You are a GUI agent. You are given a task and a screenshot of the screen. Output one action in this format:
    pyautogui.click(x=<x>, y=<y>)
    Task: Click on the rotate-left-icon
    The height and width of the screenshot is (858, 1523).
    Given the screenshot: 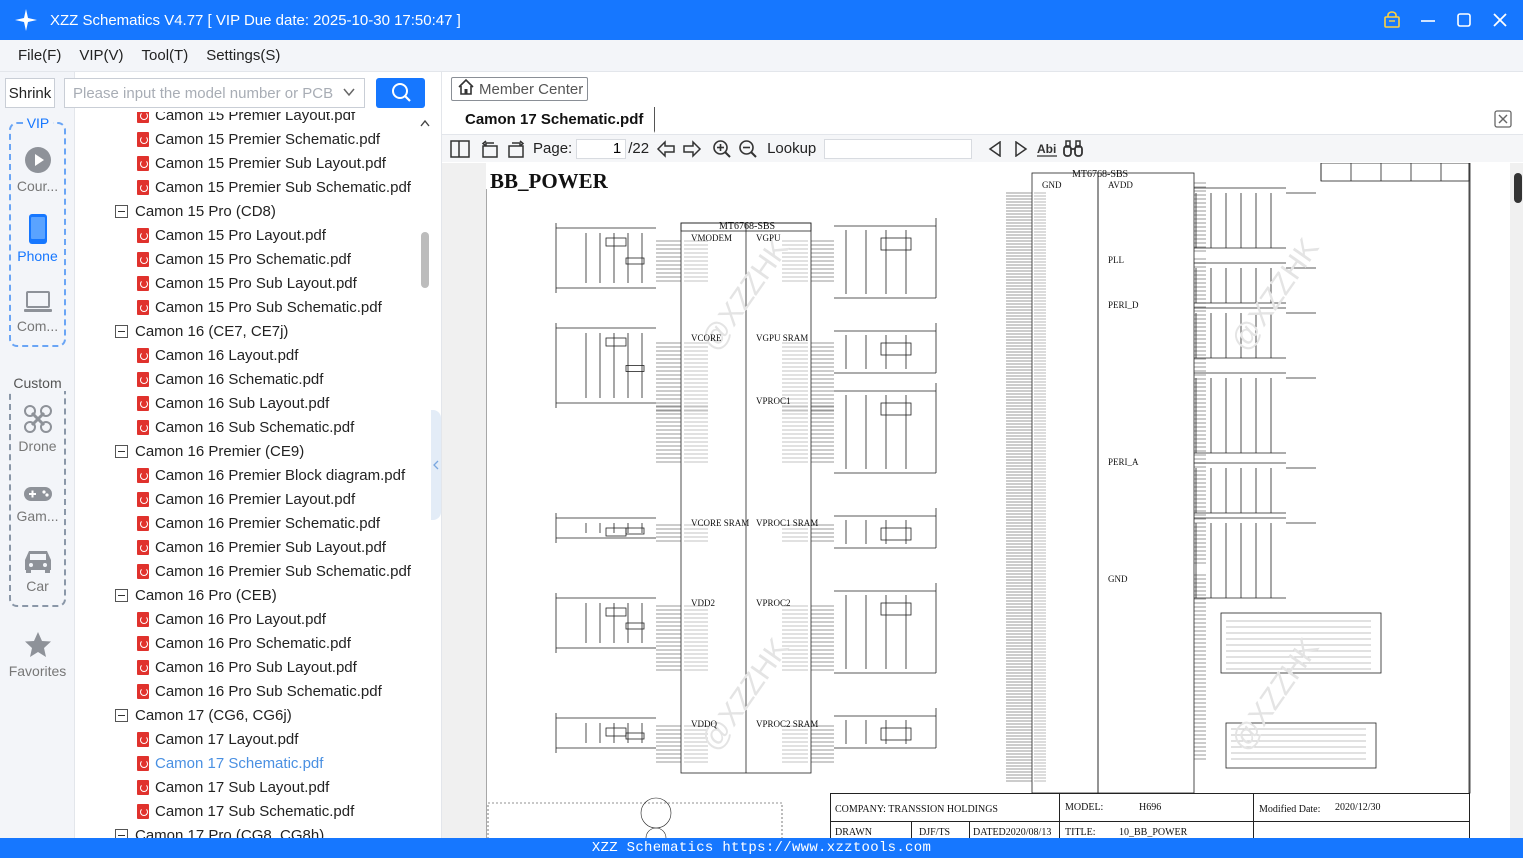 What is the action you would take?
    pyautogui.click(x=490, y=149)
    